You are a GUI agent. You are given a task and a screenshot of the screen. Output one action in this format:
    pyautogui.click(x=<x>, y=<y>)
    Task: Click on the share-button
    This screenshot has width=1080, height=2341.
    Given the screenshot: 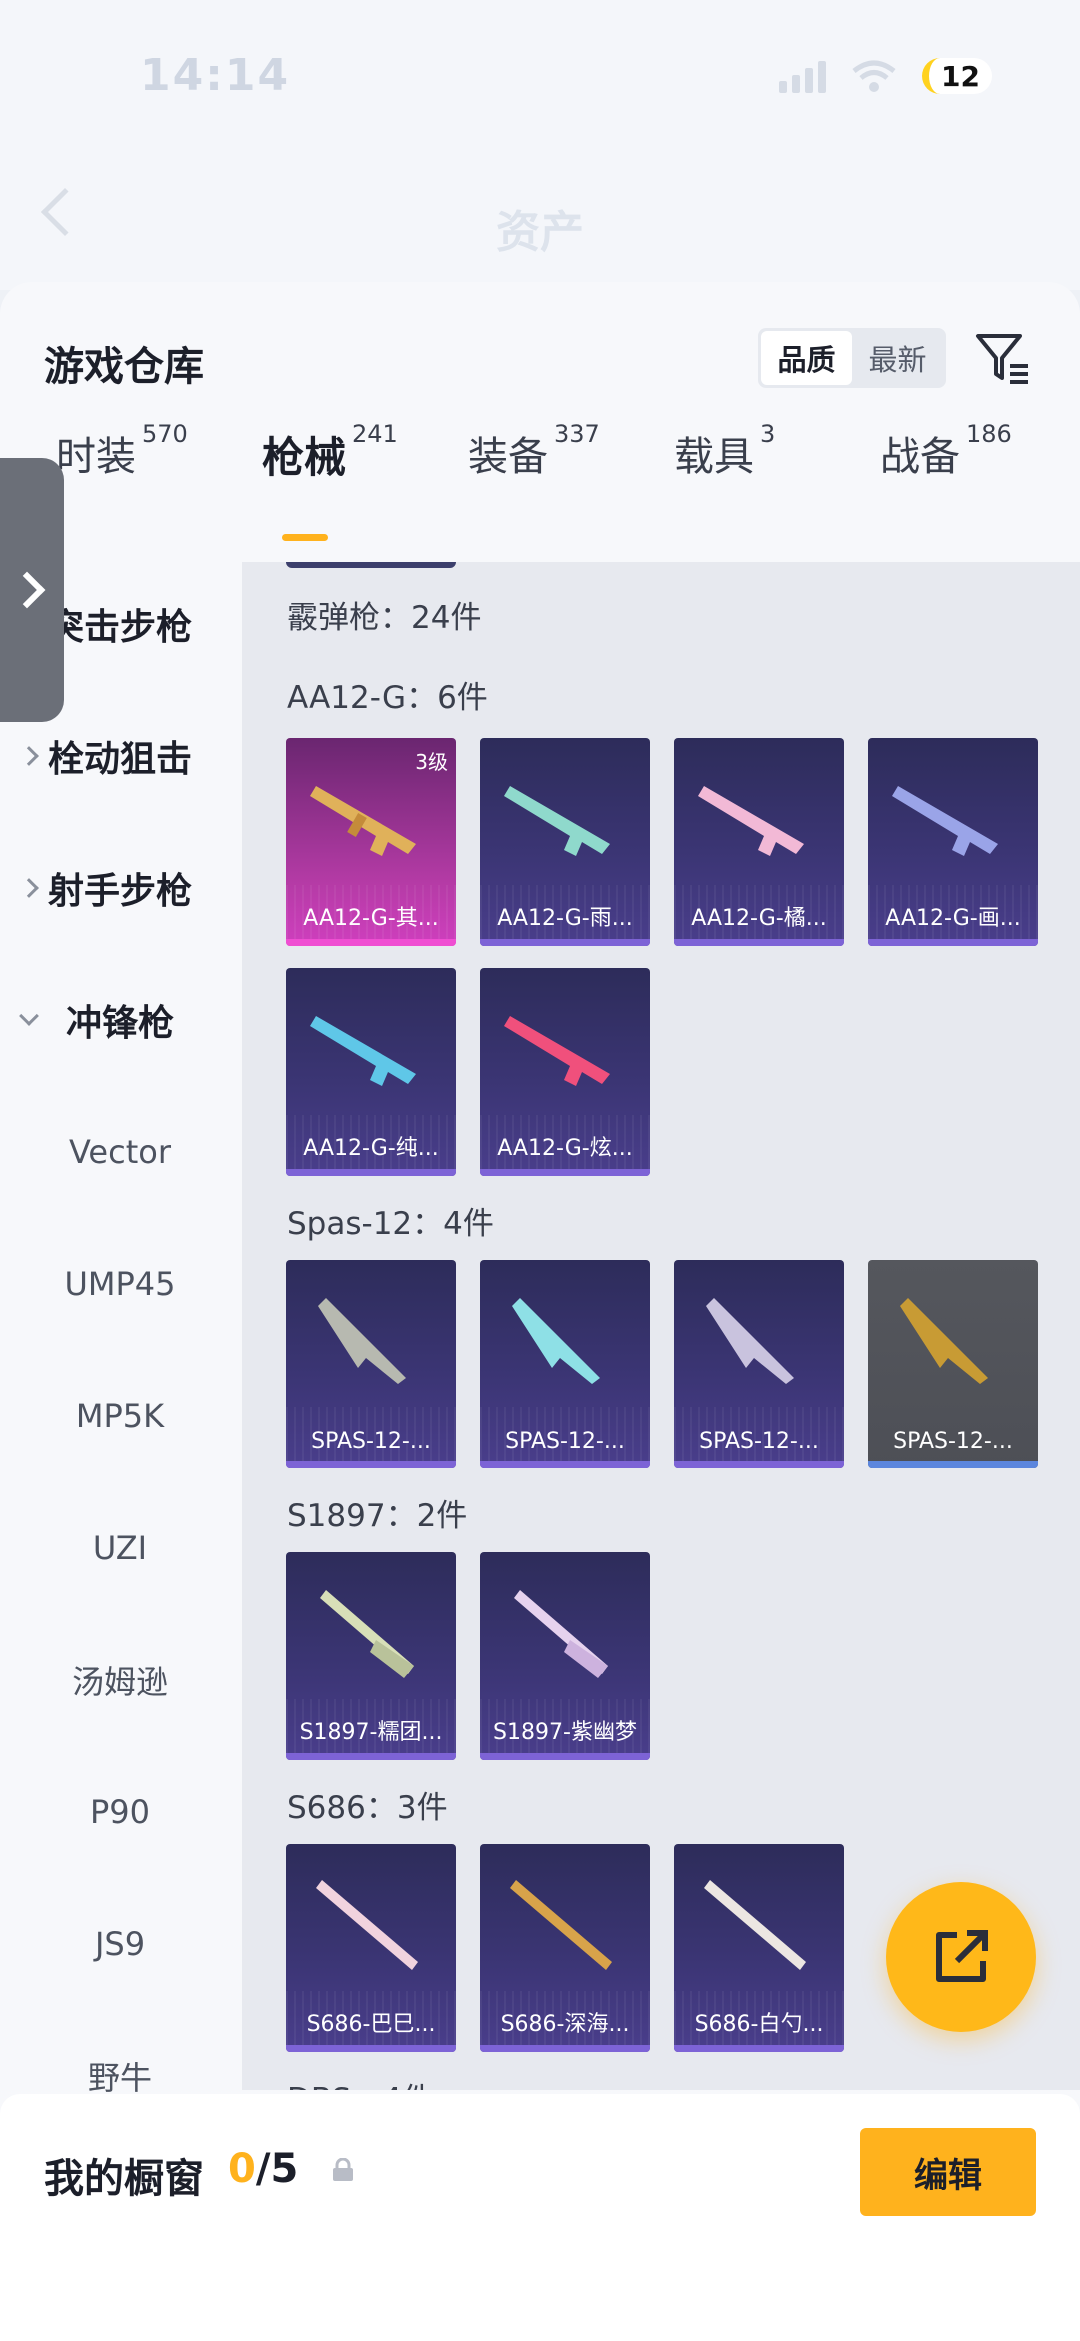 What is the action you would take?
    pyautogui.click(x=961, y=1957)
    